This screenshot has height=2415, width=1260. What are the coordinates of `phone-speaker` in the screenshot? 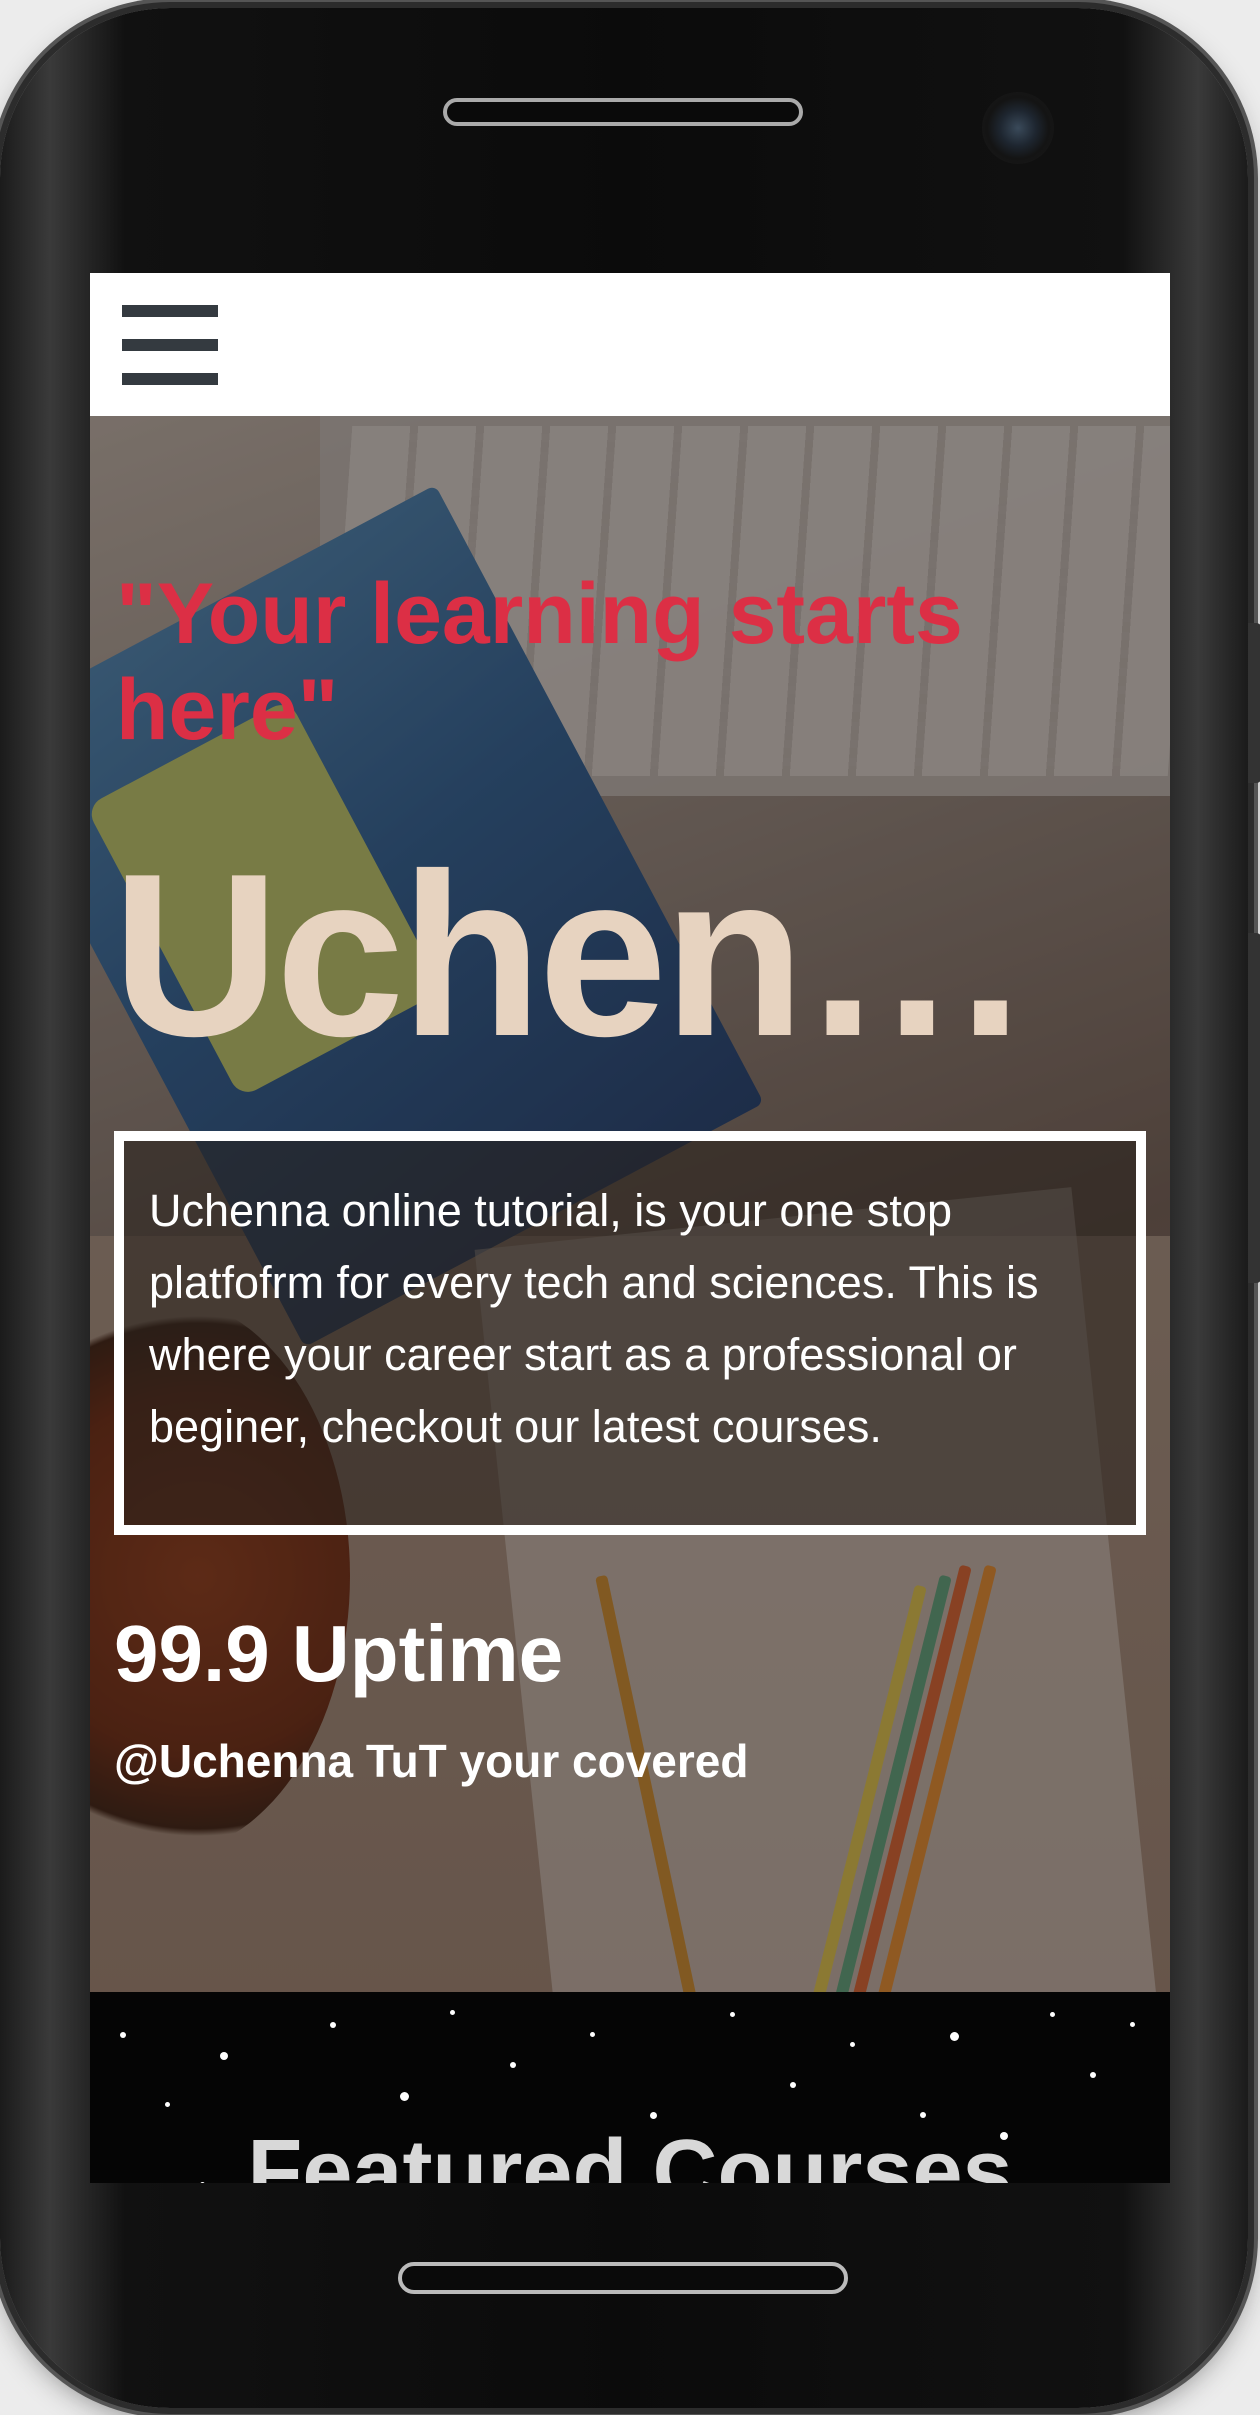 It's located at (623, 112).